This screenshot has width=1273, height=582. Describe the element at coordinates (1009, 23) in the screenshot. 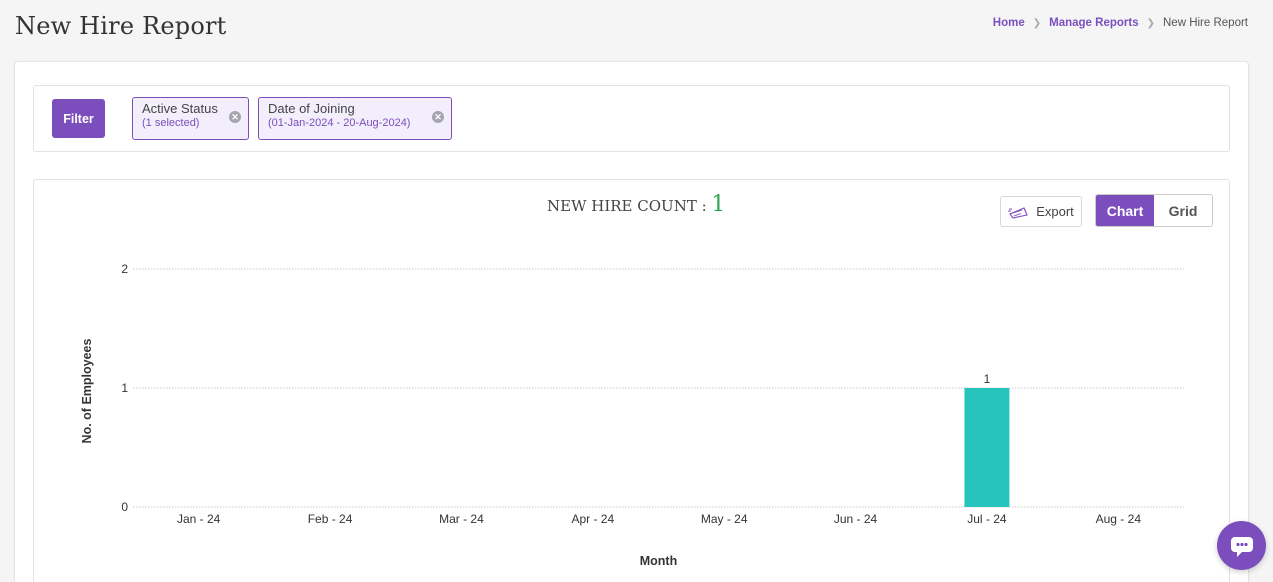

I see `breadcrumb-home: Home` at that location.